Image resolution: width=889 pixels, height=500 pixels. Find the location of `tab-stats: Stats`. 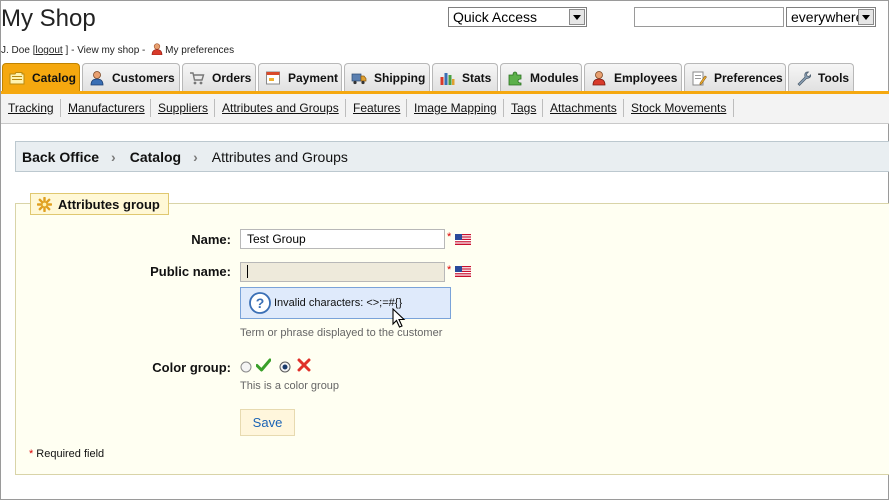

tab-stats: Stats is located at coordinates (465, 77).